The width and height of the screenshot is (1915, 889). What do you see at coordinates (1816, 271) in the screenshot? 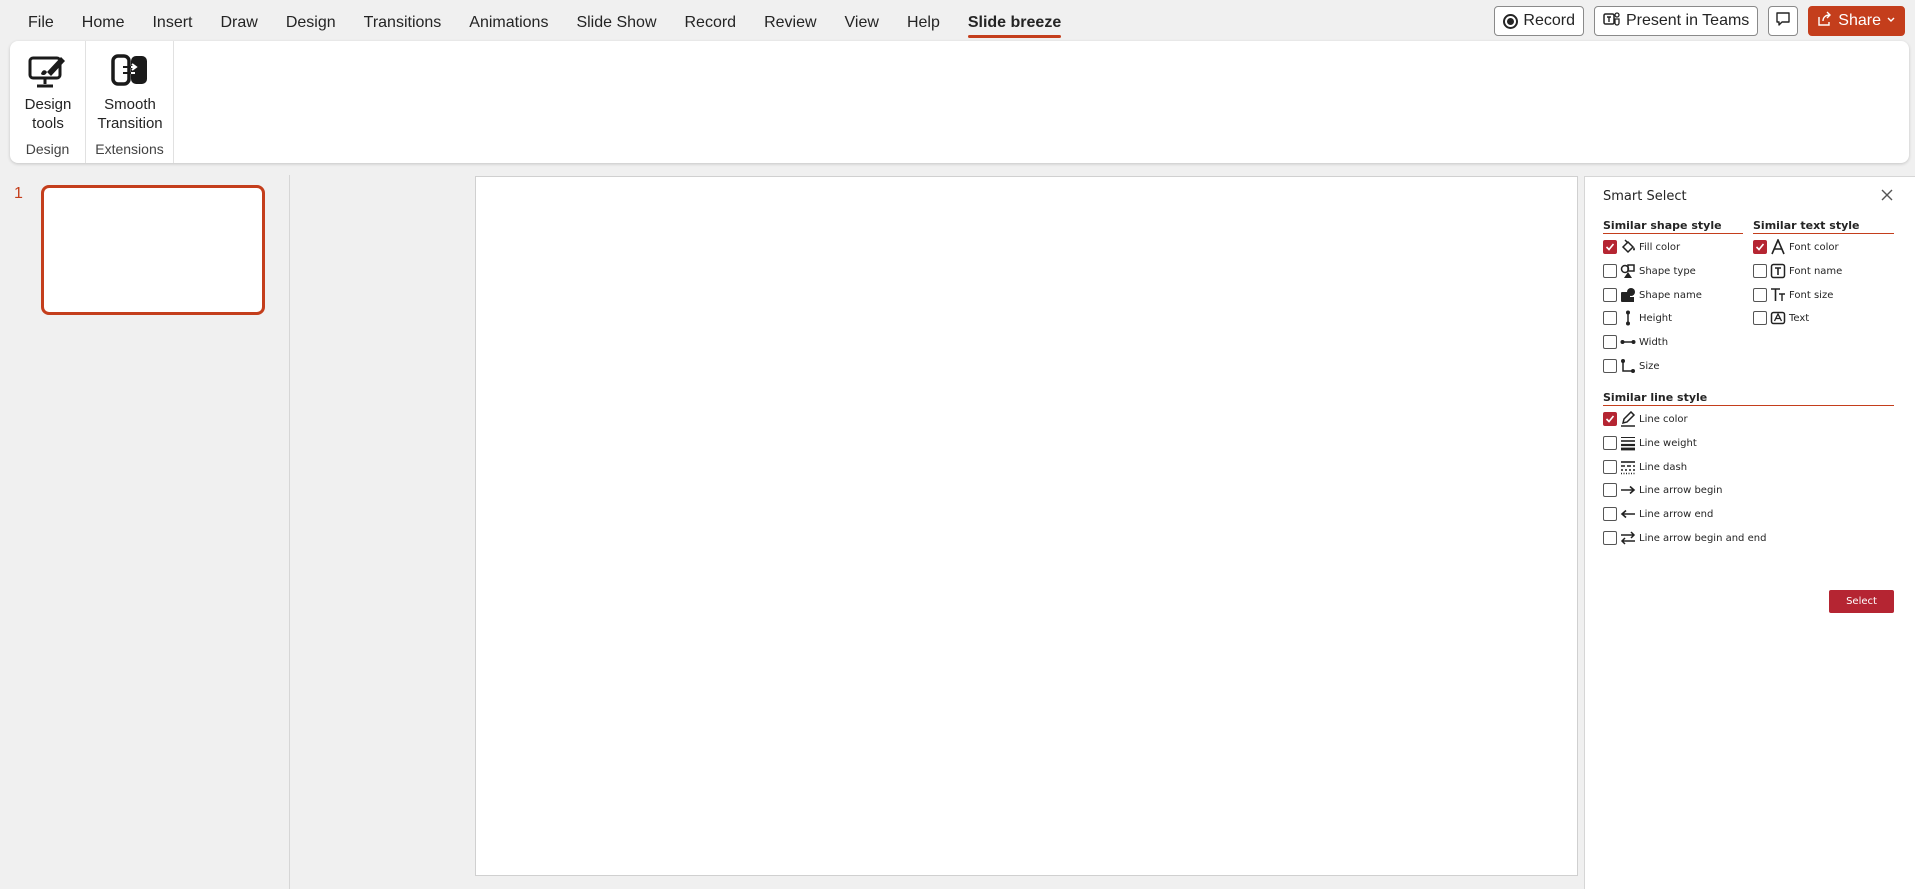
I see `option-label: Font name` at bounding box center [1816, 271].